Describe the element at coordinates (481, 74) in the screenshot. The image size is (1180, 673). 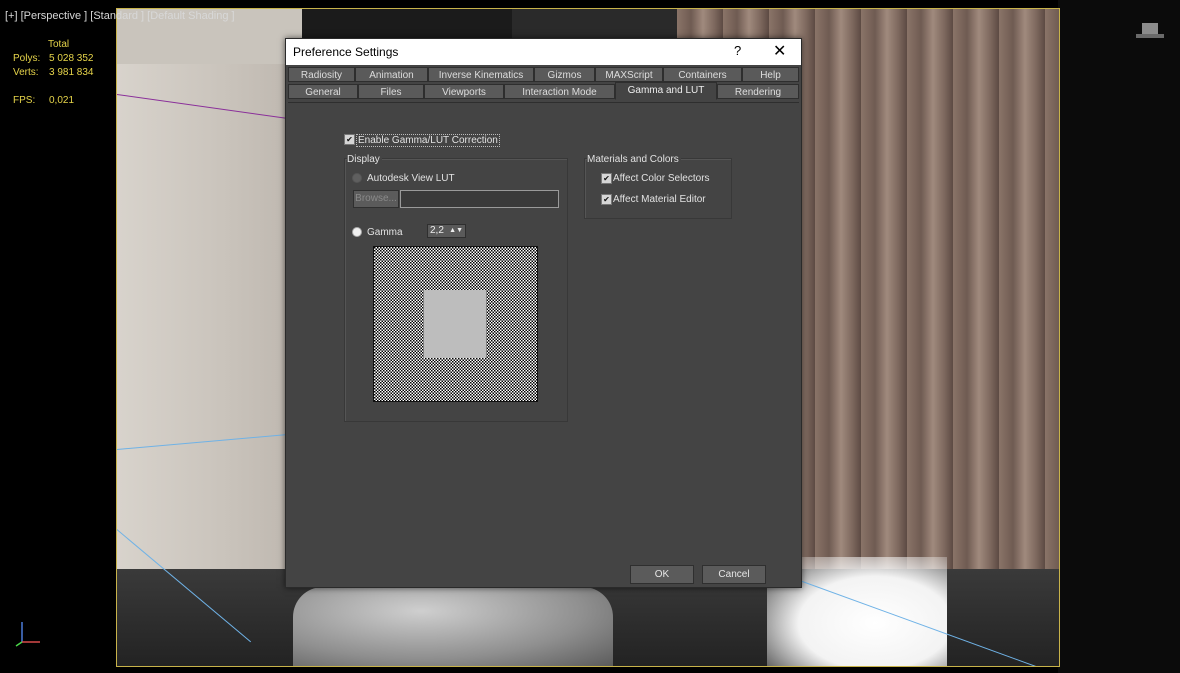
I see `tab-inverse-kinematics: Inverse Kinematics` at that location.